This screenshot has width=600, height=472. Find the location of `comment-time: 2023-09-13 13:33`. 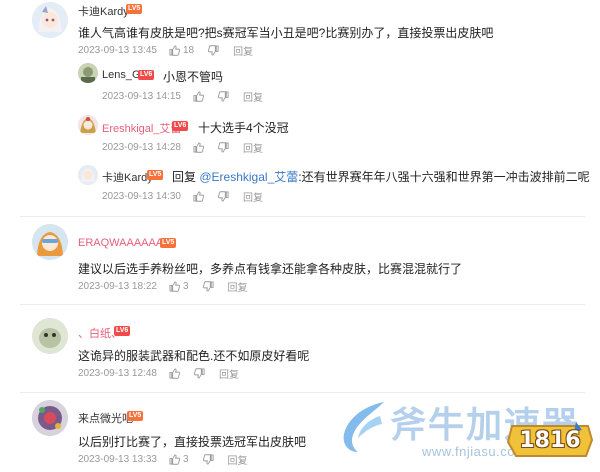

comment-time: 2023-09-13 13:33 is located at coordinates (117, 459).